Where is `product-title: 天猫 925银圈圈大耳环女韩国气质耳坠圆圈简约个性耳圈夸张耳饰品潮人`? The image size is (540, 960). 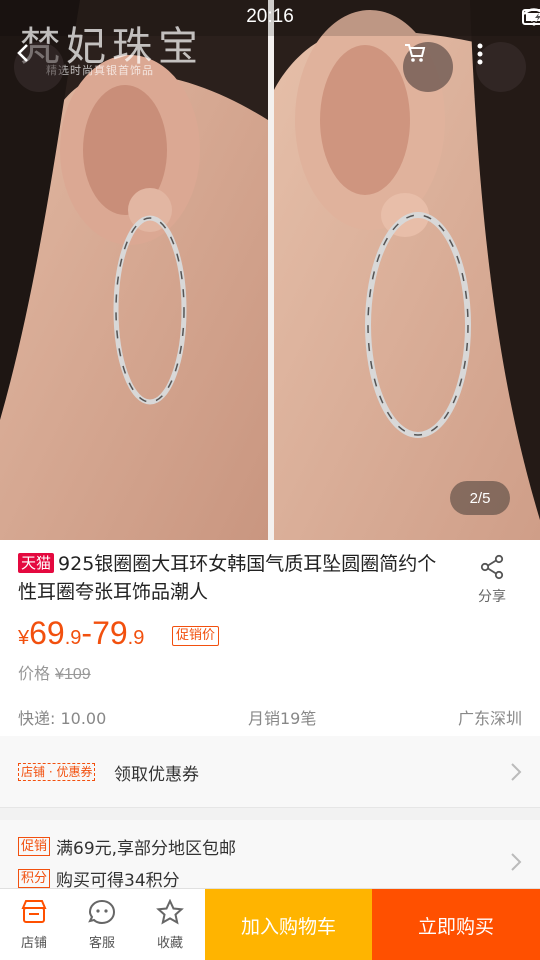
product-title: 天猫 925银圈圈大耳环女韩国气质耳坠圆圈简约个性耳圈夸张耳饰品潮人 is located at coordinates (230, 578).